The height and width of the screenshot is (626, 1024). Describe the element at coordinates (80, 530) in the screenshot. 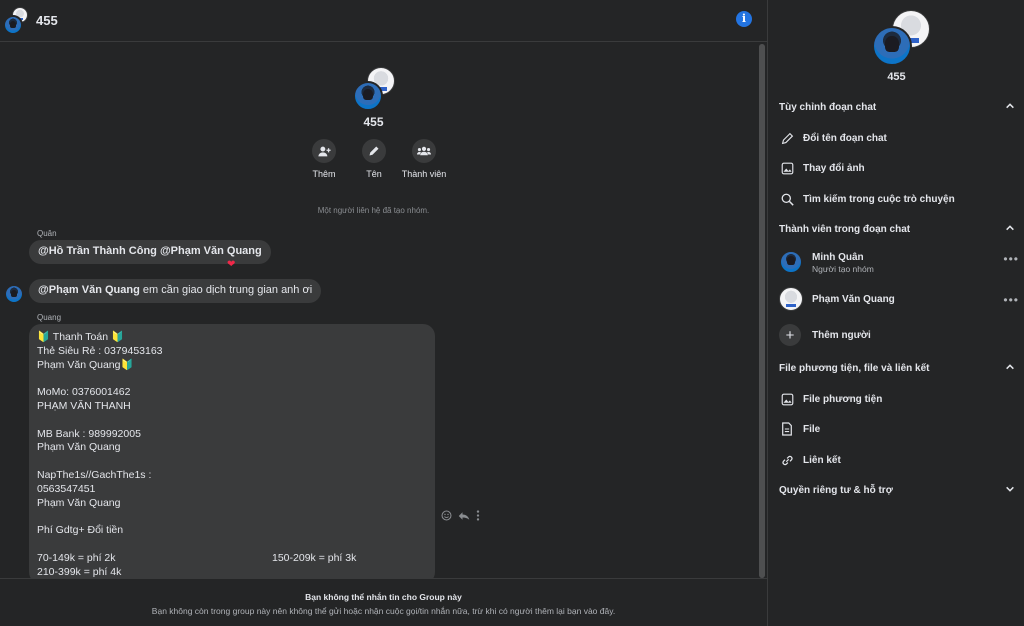

I see `message-line: Phí Gdtg+ Đổi tiền` at that location.